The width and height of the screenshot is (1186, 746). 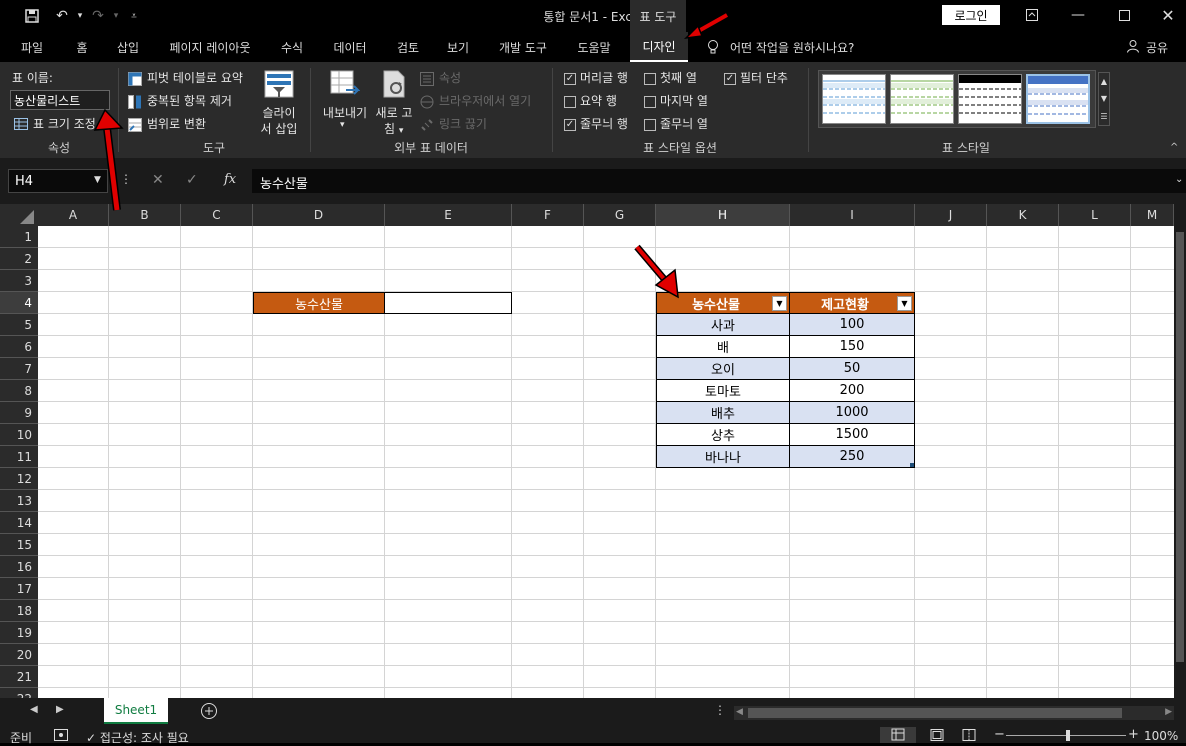 I want to click on arrow-to-table-name, so click(x=108, y=159).